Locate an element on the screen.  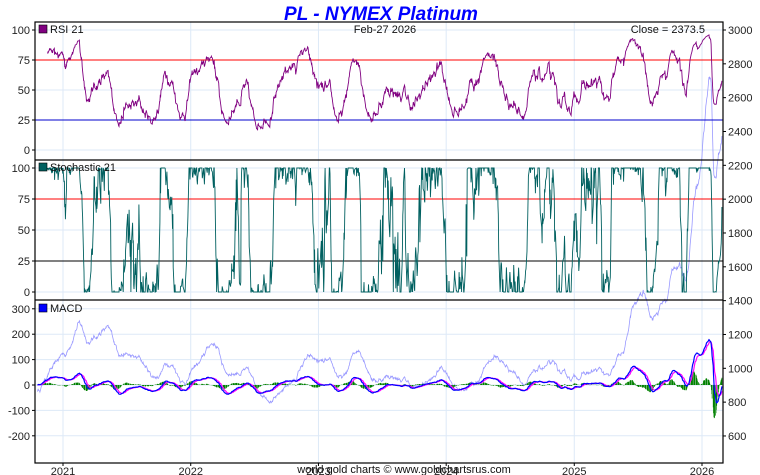
x-tick-label: 2022 is located at coordinates (190, 470).